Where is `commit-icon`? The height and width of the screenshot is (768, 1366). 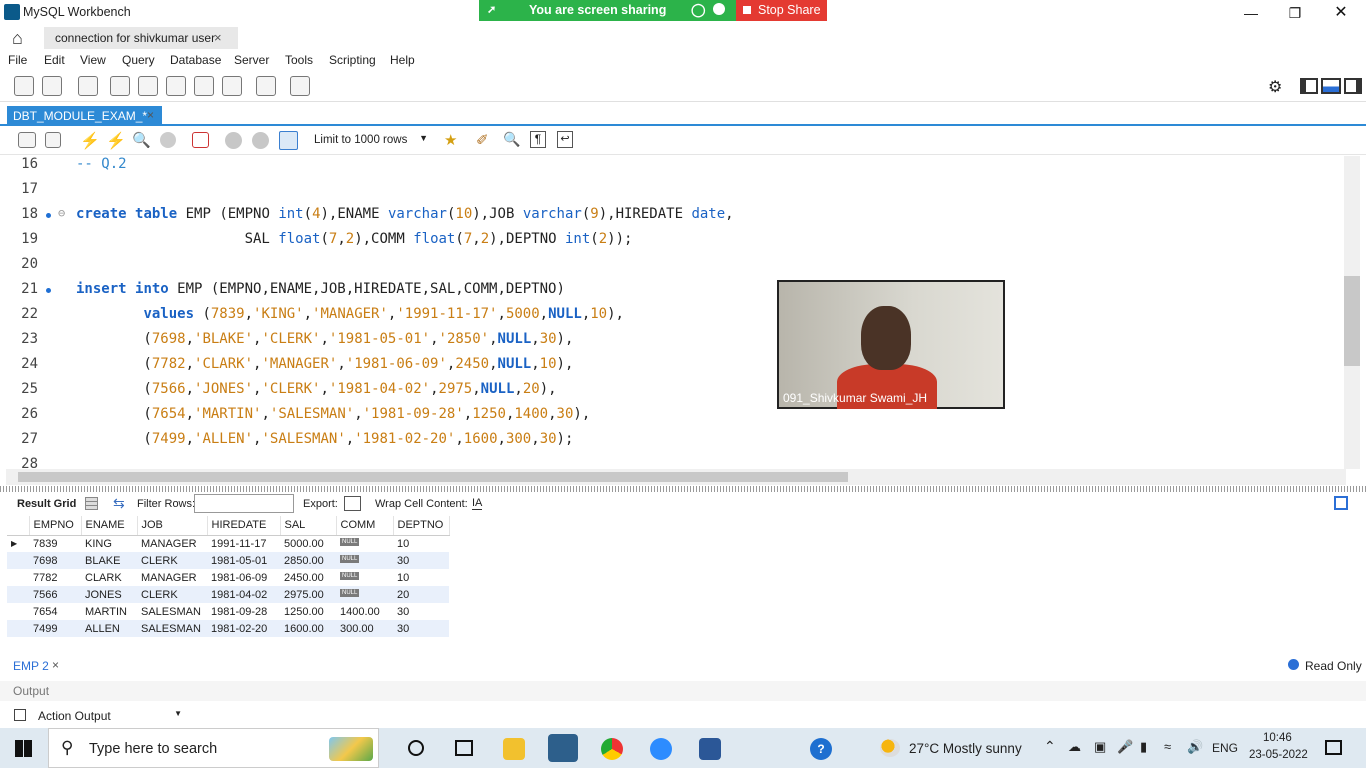
commit-icon is located at coordinates (233, 140).